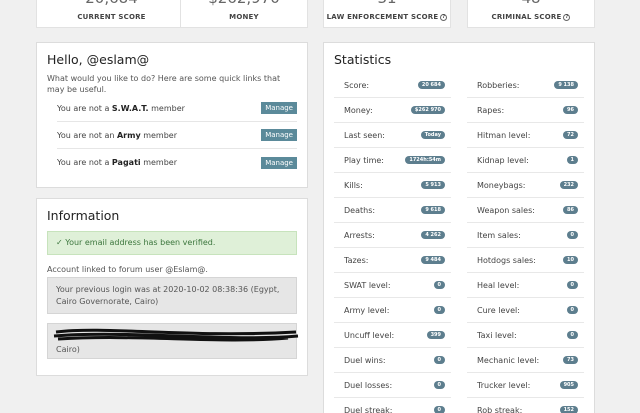 This screenshot has width=640, height=413. Describe the element at coordinates (525, 235) in the screenshot. I see `stat-row: Item sales: 0` at that location.